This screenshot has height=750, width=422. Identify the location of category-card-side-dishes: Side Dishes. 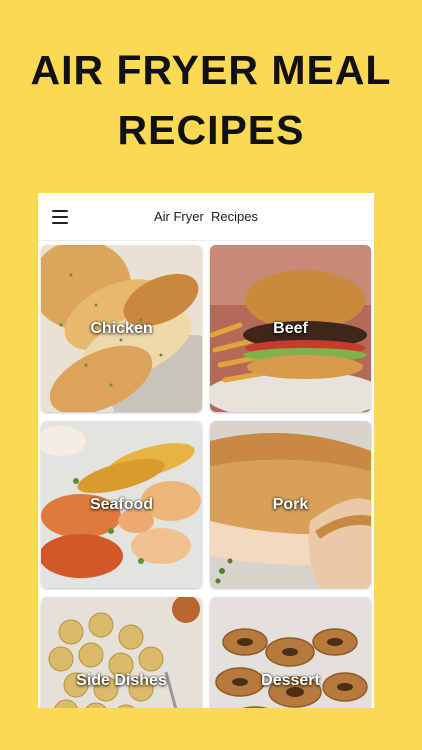
(121, 652).